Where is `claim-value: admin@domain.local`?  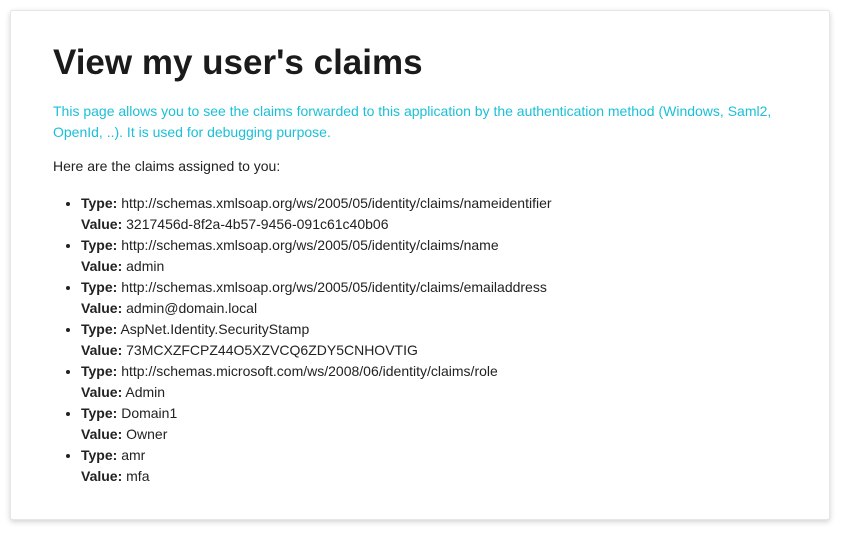 claim-value: admin@domain.local is located at coordinates (192, 308).